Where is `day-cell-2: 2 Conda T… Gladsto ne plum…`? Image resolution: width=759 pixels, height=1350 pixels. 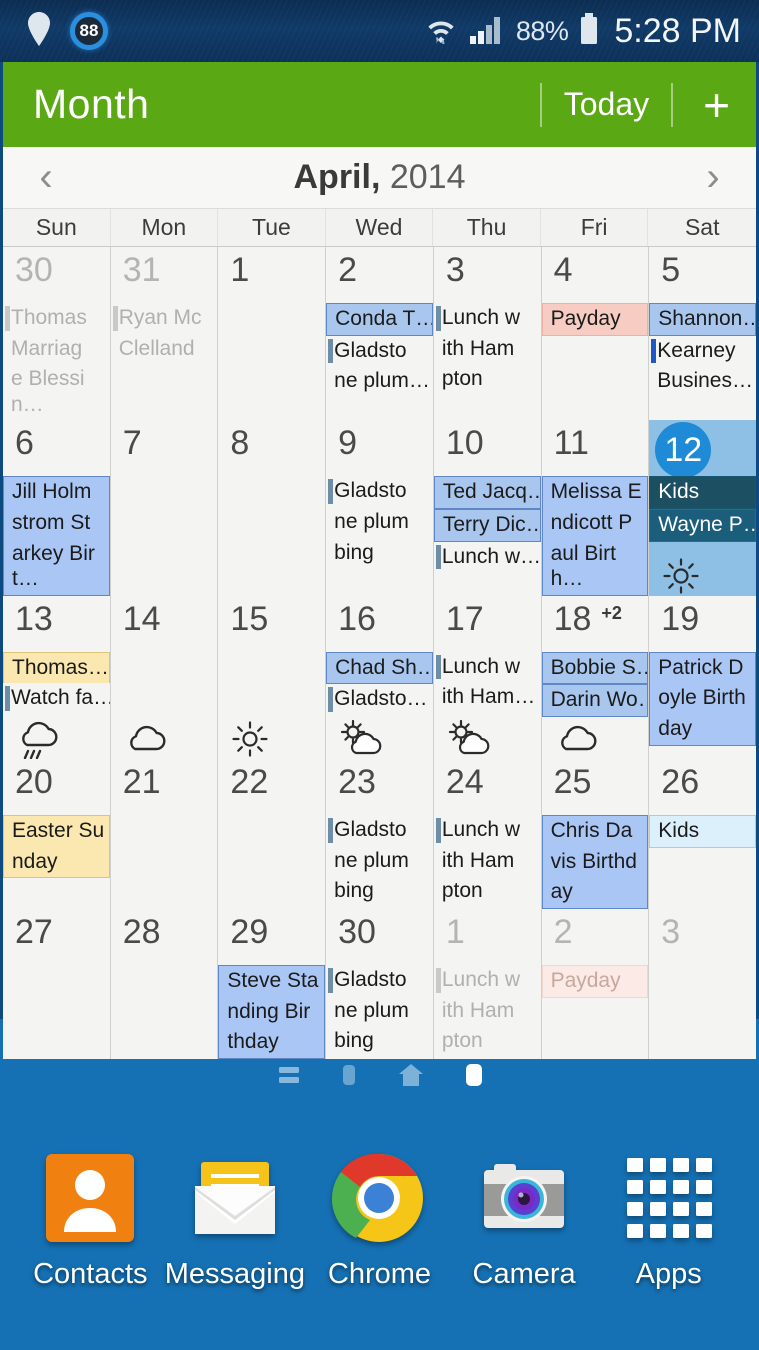 day-cell-2: 2 Conda T… Gladsto ne plum… is located at coordinates (379, 334).